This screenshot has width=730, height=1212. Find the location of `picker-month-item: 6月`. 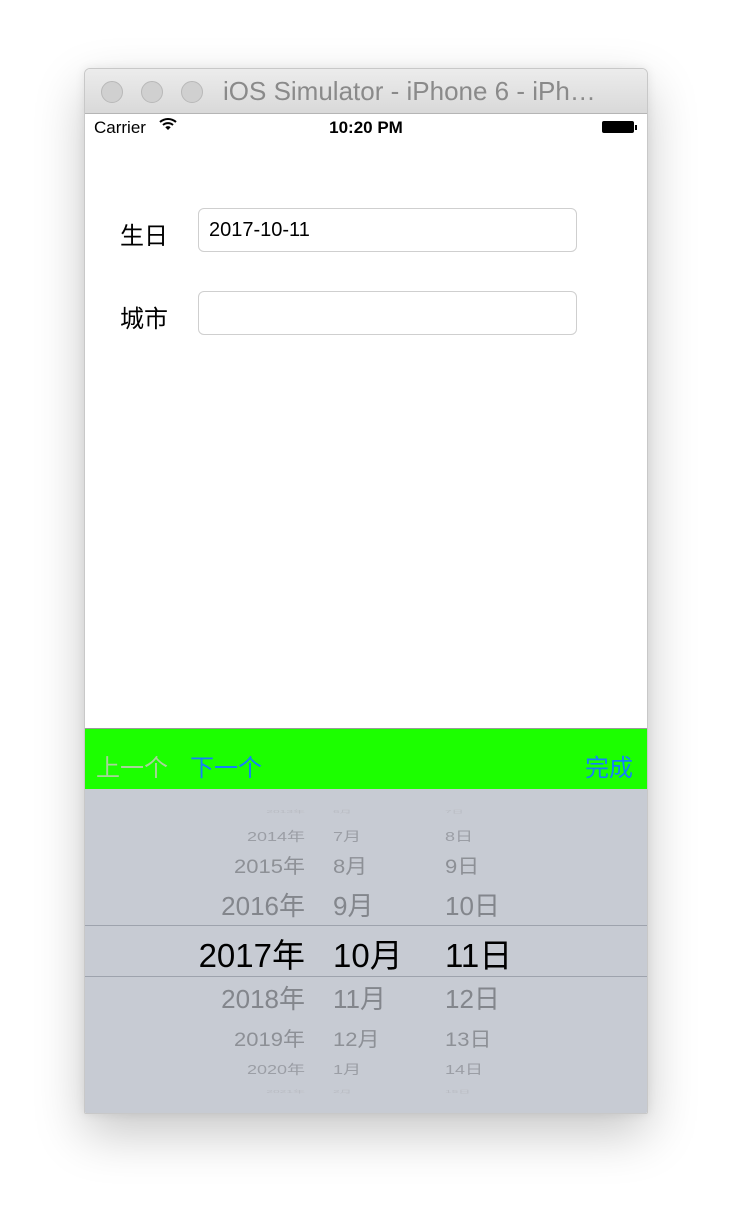

picker-month-item: 6月 is located at coordinates (342, 812).